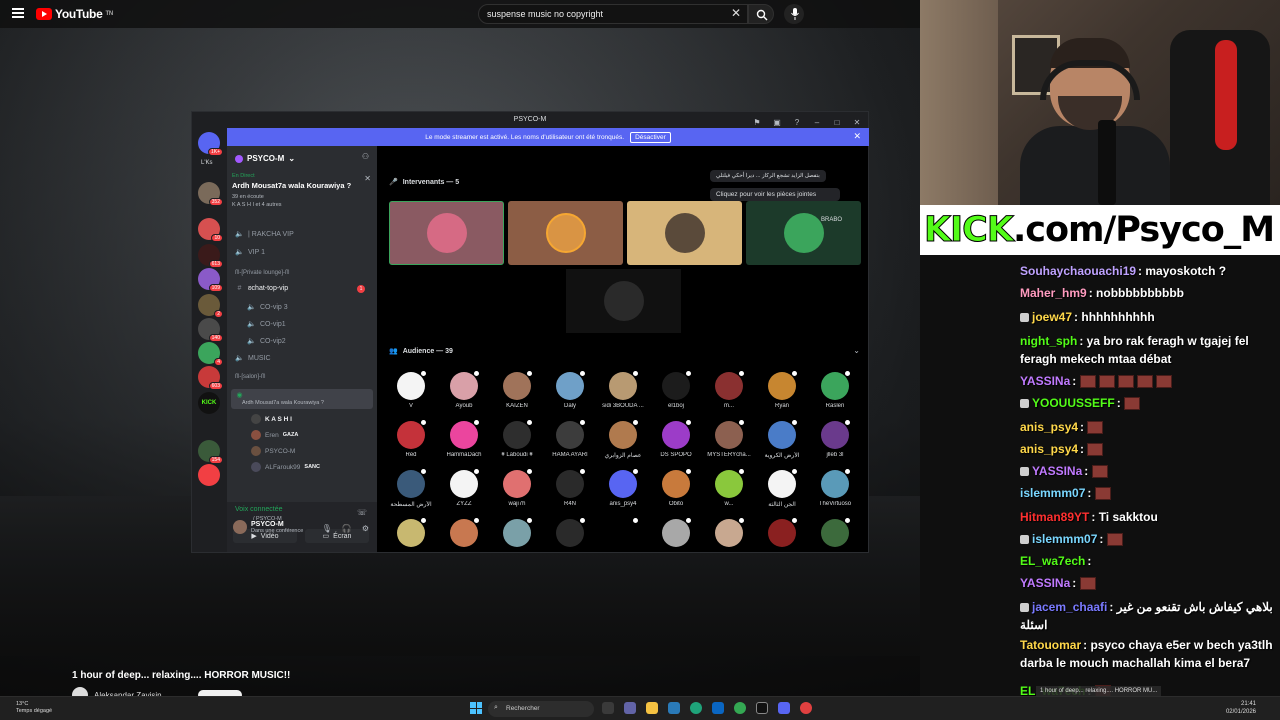  What do you see at coordinates (273, 451) in the screenshot?
I see `voice-user: PSYCO-M` at bounding box center [273, 451].